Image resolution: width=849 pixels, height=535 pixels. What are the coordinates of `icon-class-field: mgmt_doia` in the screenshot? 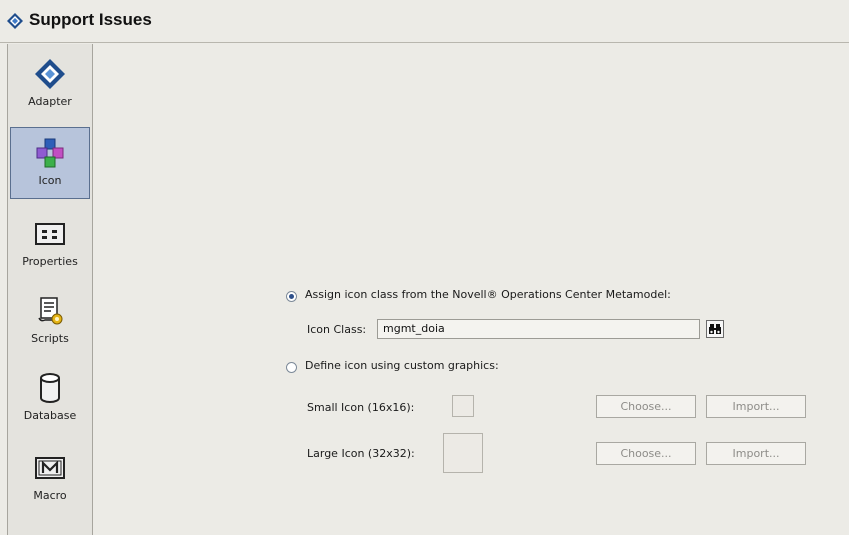 It's located at (538, 329).